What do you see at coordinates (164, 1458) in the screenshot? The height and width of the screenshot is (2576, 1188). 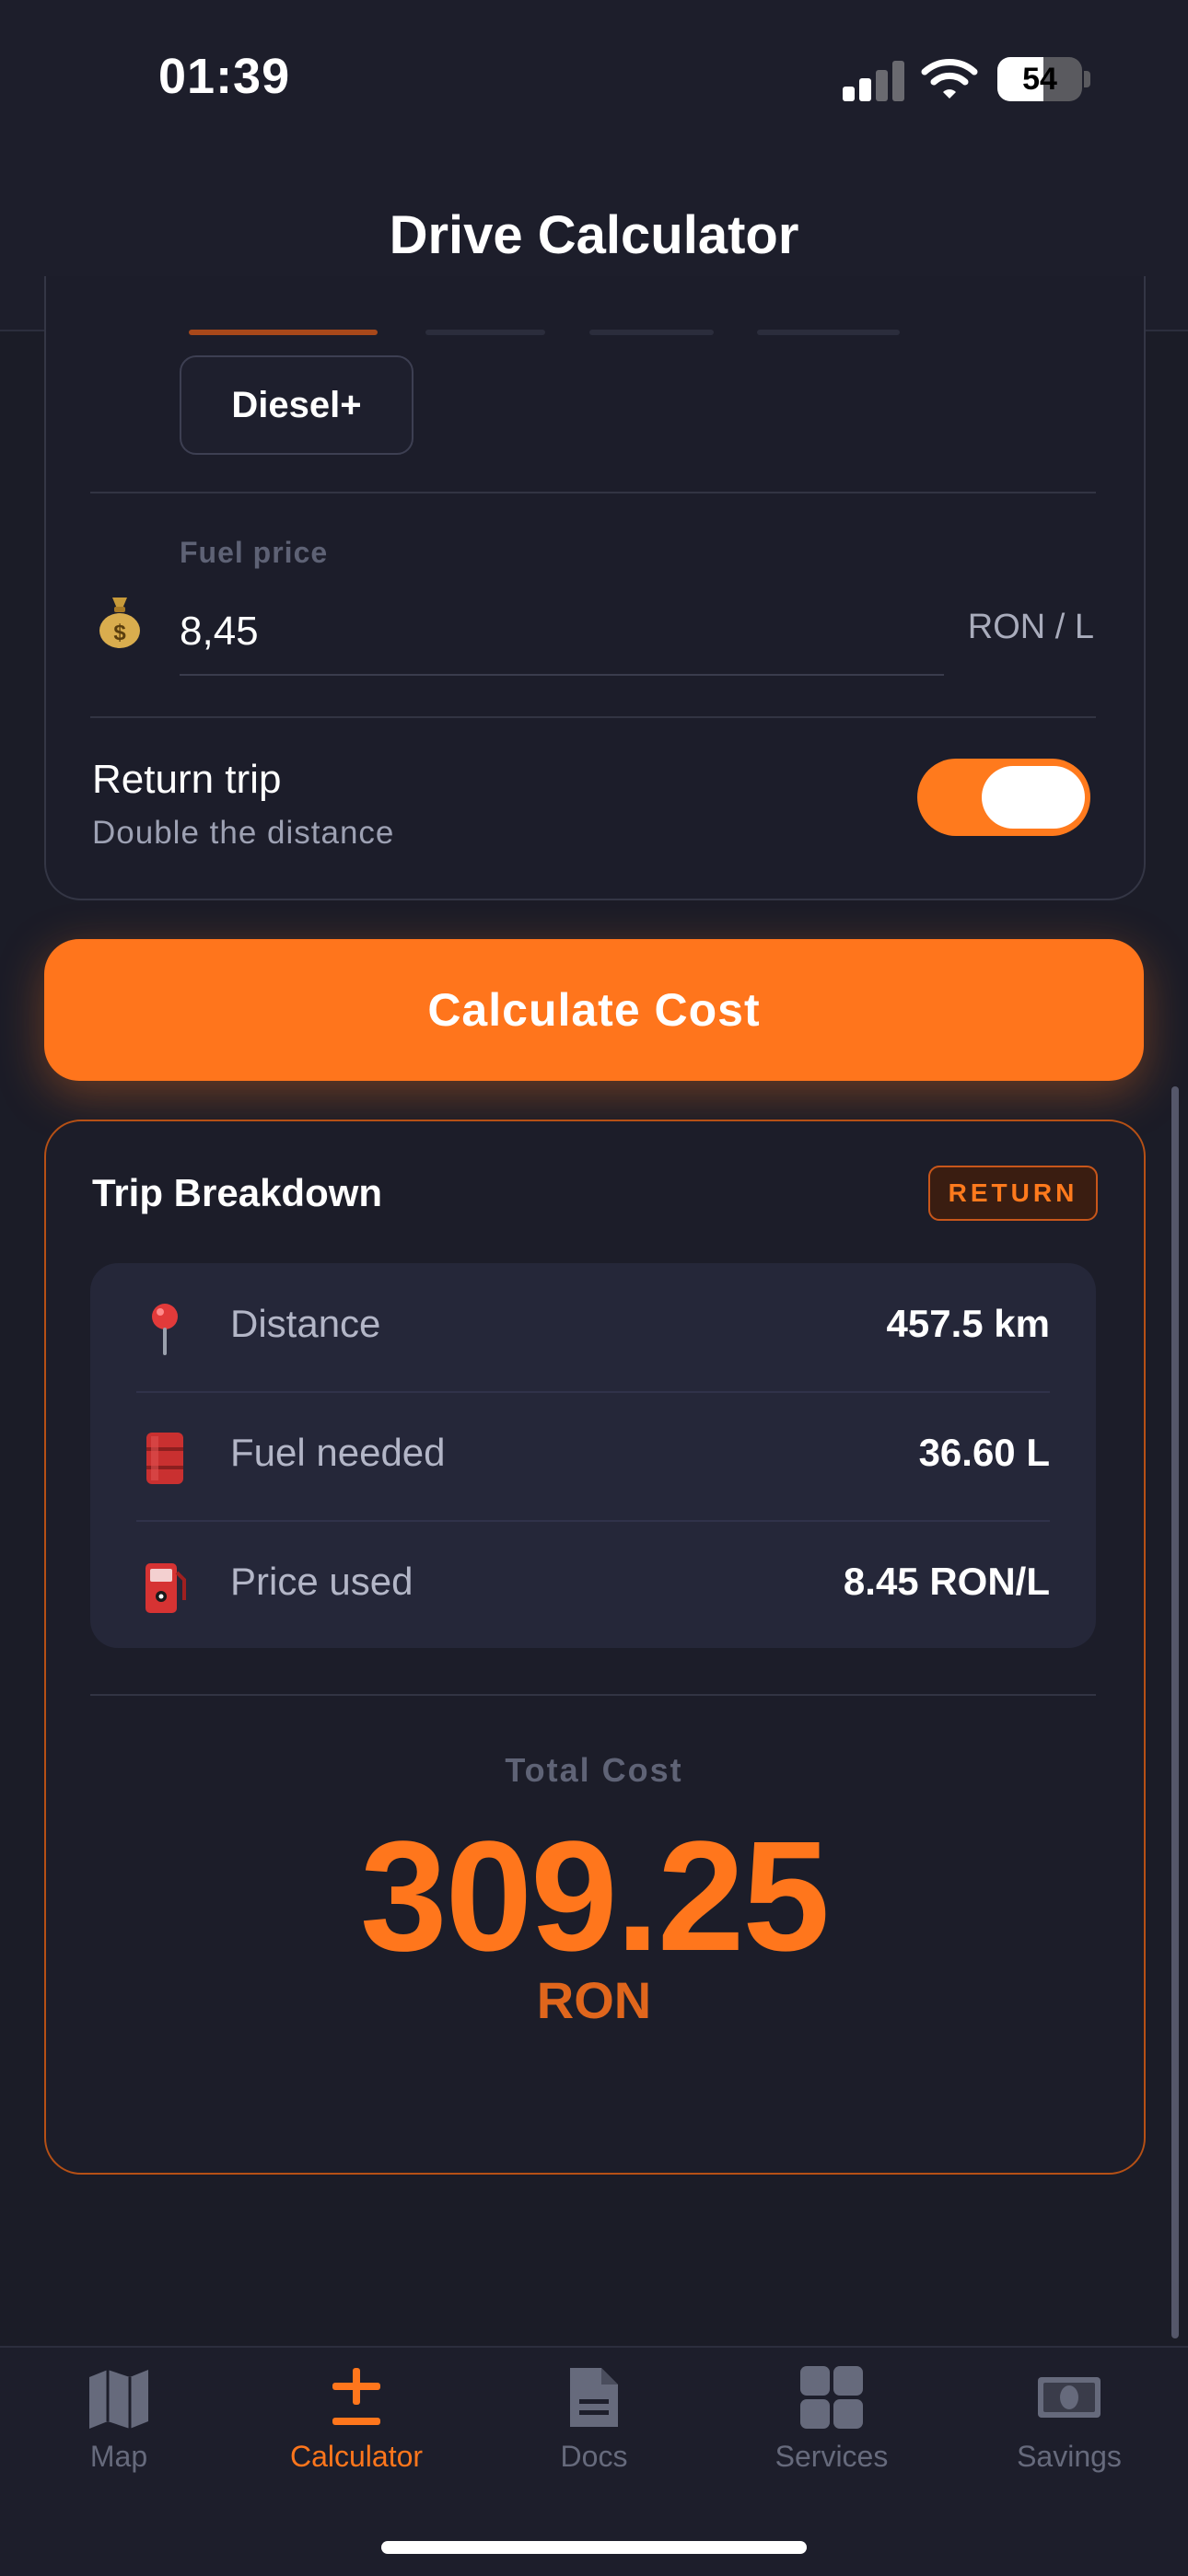 I see `oil-drum-icon` at bounding box center [164, 1458].